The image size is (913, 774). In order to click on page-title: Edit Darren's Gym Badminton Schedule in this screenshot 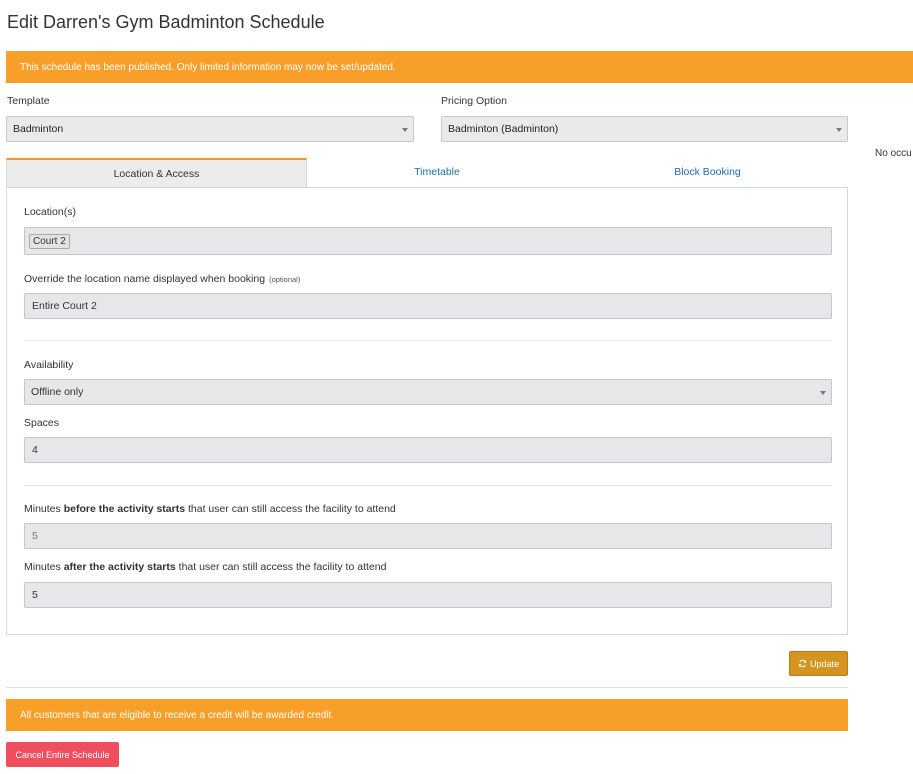, I will do `click(166, 22)`.